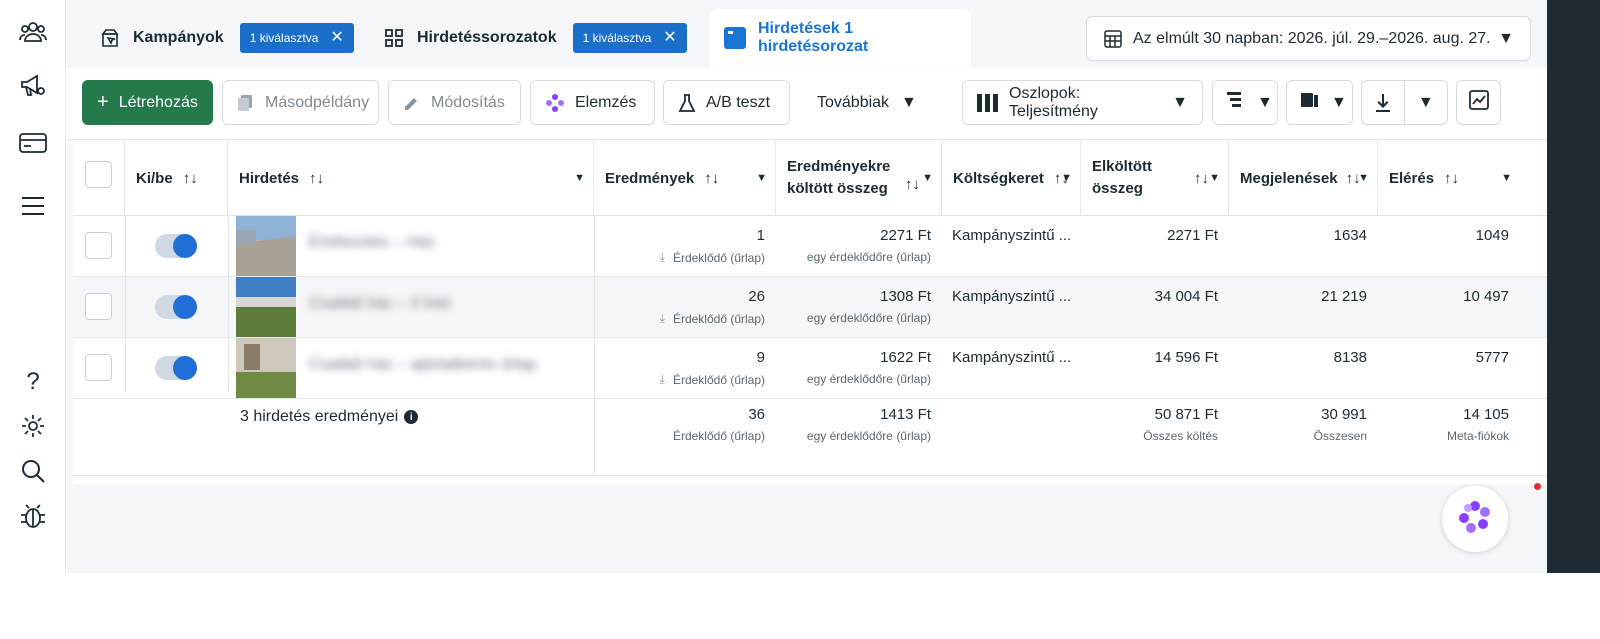  Describe the element at coordinates (868, 367) in the screenshot. I see `cost-per-result-cell: 1622 Ft egy érdeklődőre (űrlap)` at that location.